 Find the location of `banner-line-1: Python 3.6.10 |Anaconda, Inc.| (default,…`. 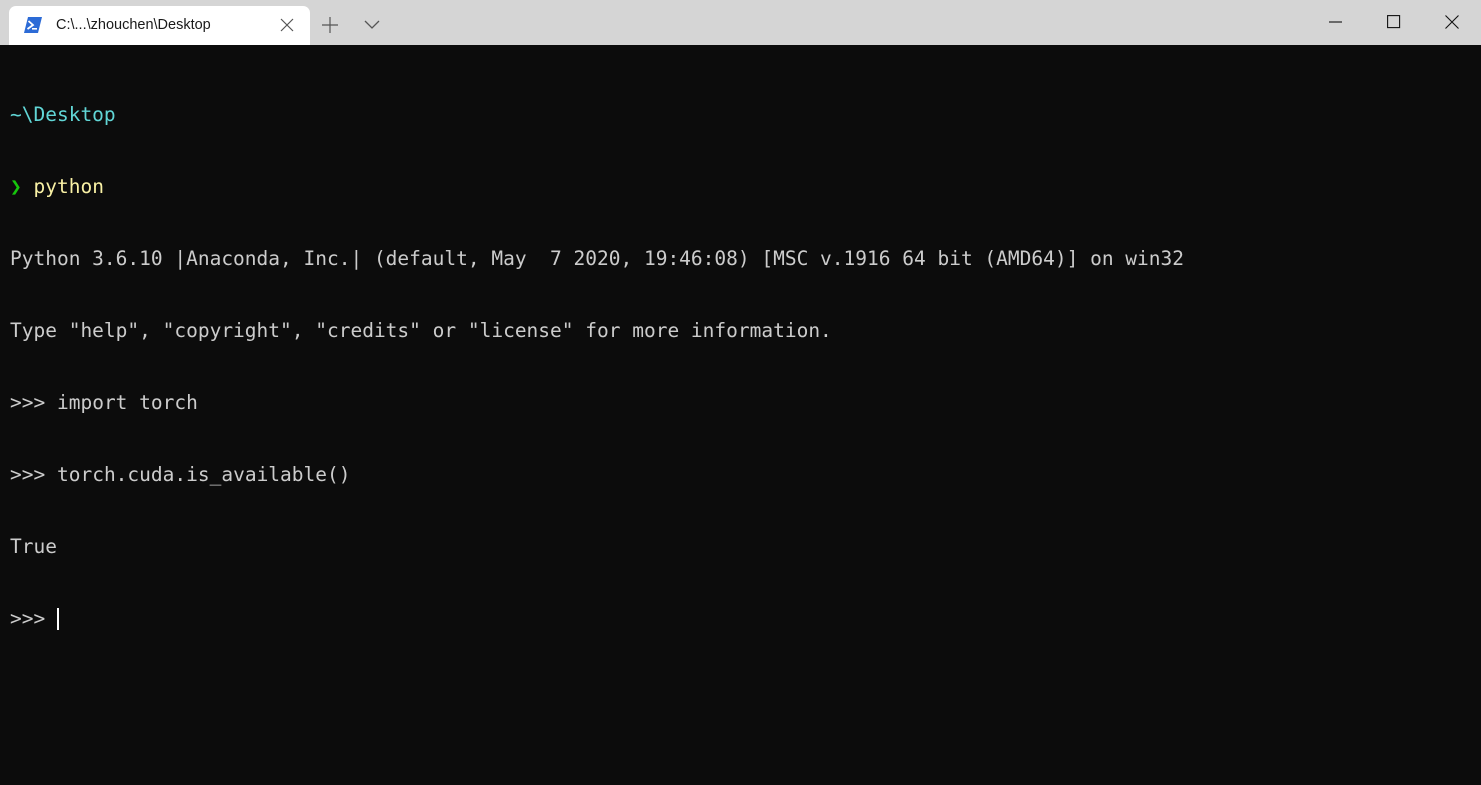

banner-line-1: Python 3.6.10 |Anaconda, Inc.| (default,… is located at coordinates (597, 258).